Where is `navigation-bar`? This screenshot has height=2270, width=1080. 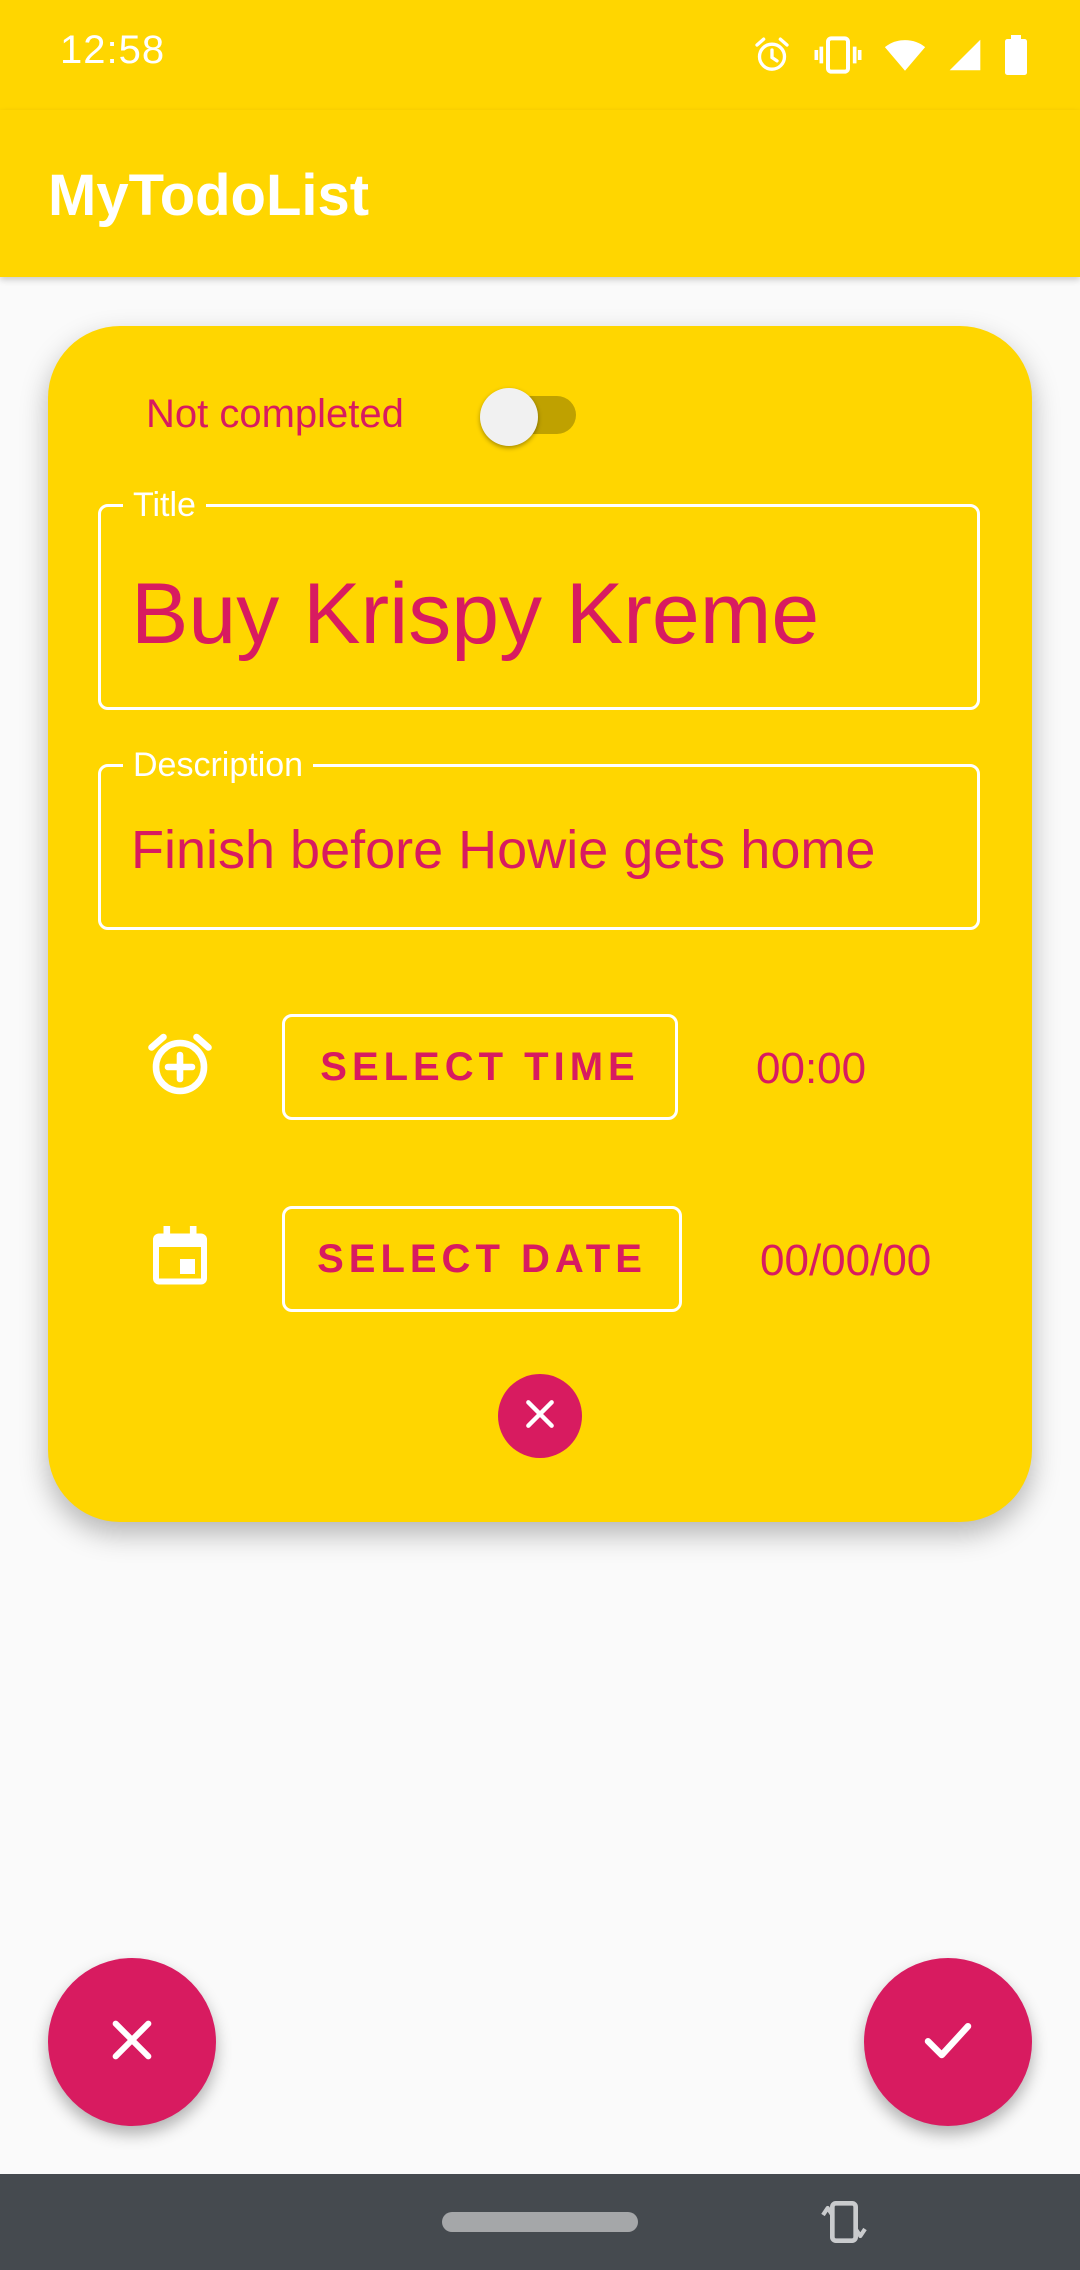
navigation-bar is located at coordinates (540, 2222).